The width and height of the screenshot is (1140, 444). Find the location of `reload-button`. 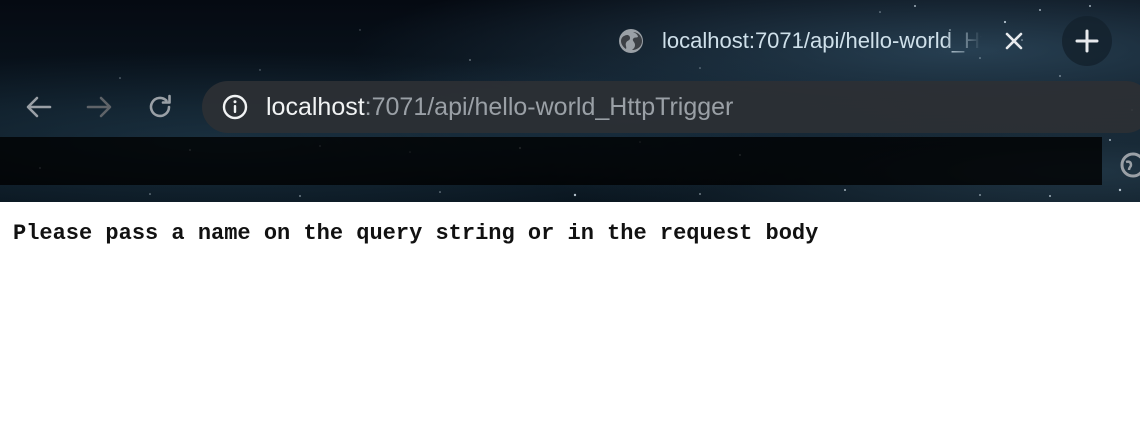

reload-button is located at coordinates (160, 107).